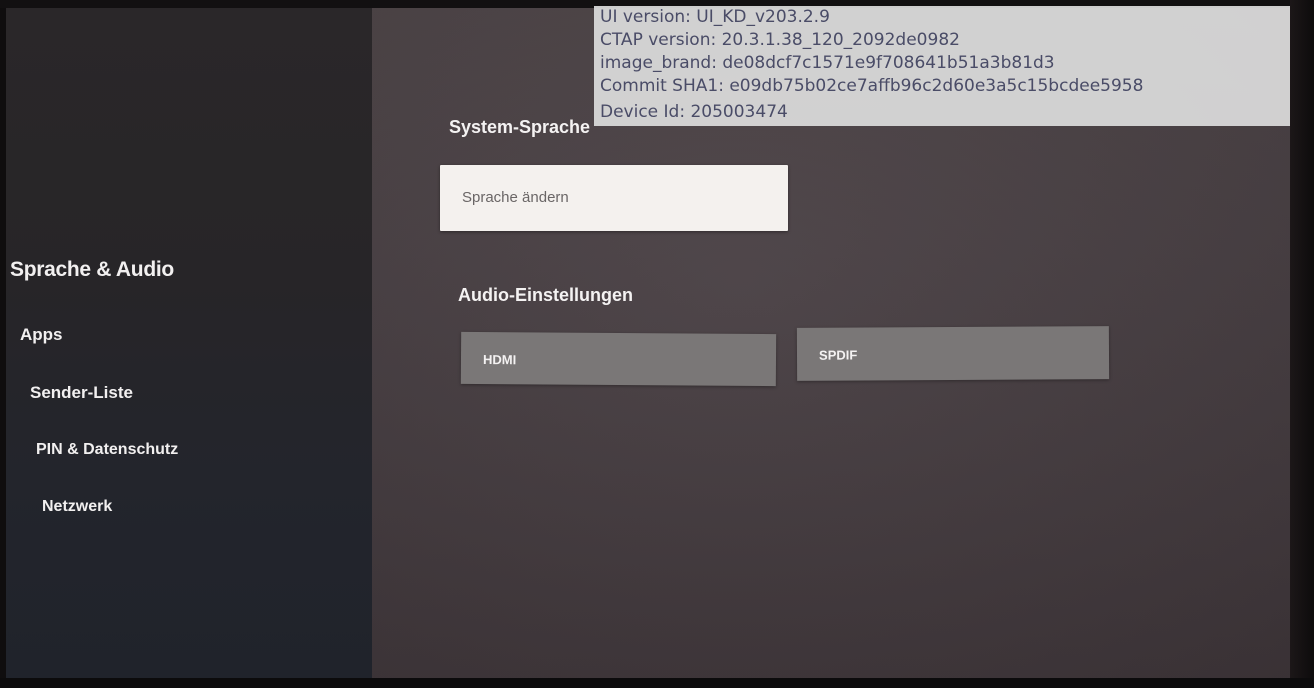  Describe the element at coordinates (614, 198) in the screenshot. I see `change-language-button: Sprache ändern` at that location.